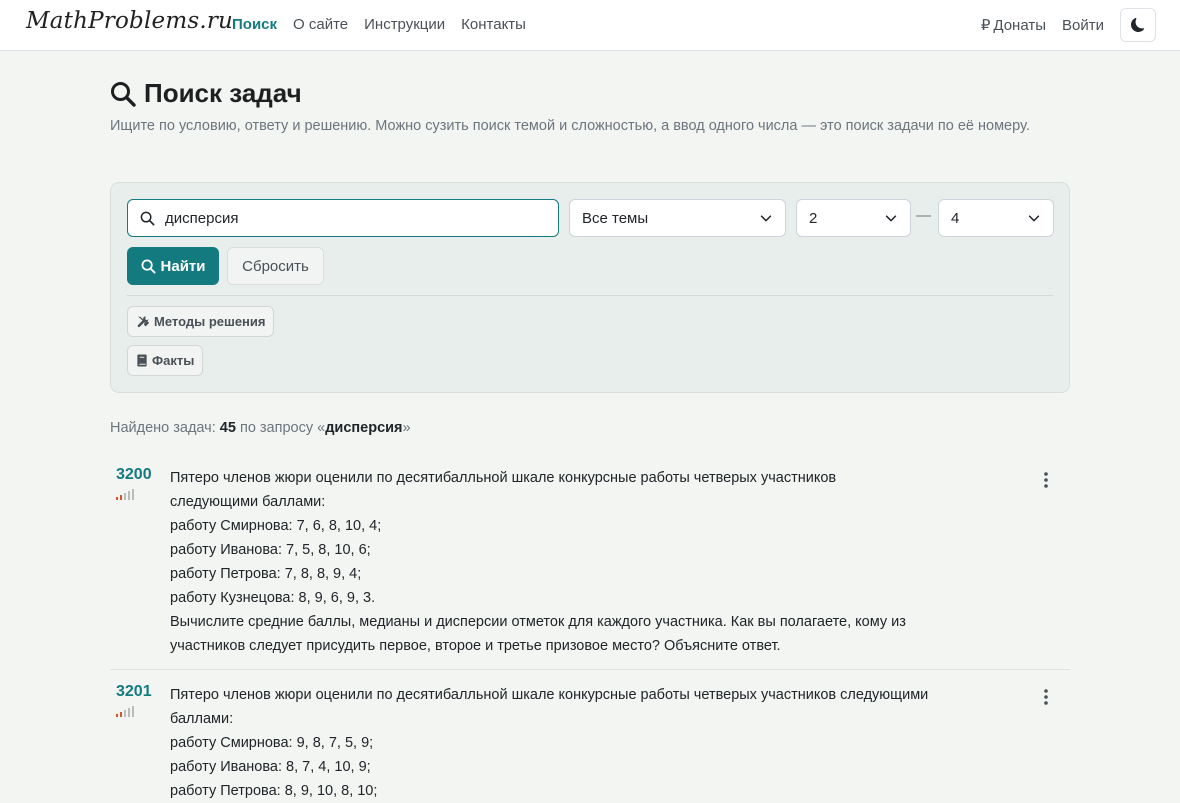 The image size is (1180, 803). What do you see at coordinates (129, 21) in the screenshot?
I see `site-logo: MathProblems.ru` at bounding box center [129, 21].